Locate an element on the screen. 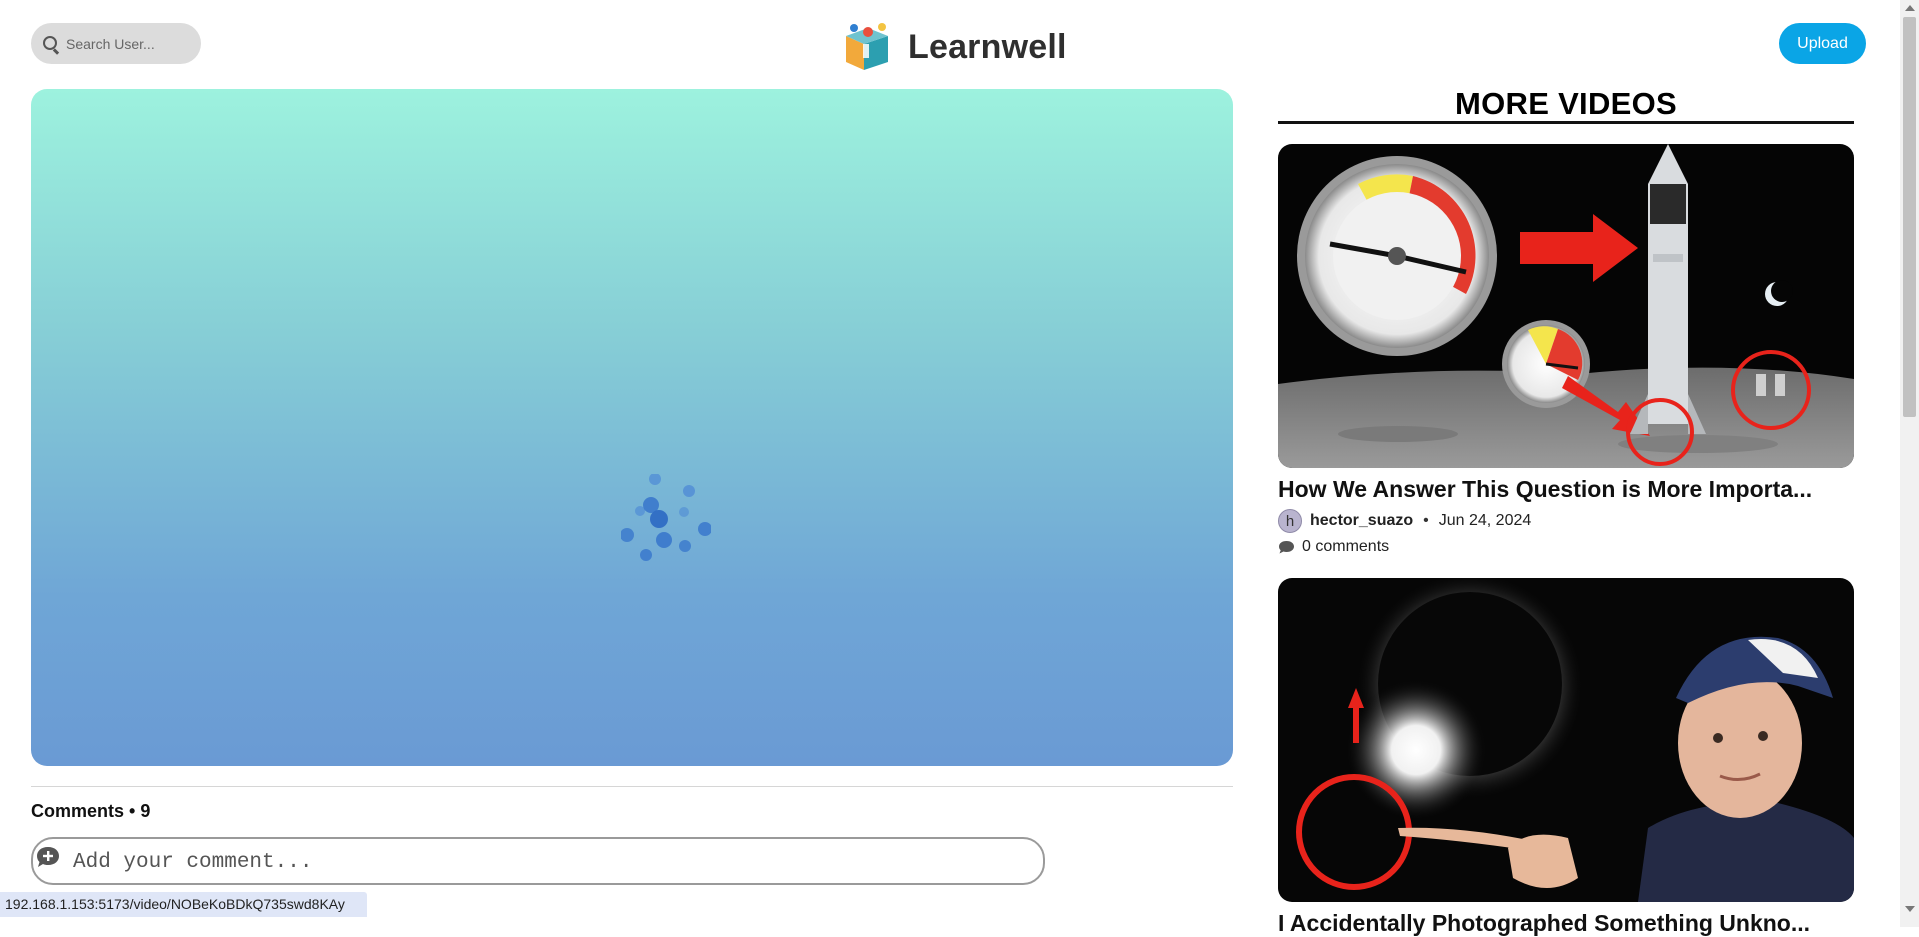 Image resolution: width=1919 pixels, height=937 pixels. comment-count-label: 0 comments is located at coordinates (1346, 546).